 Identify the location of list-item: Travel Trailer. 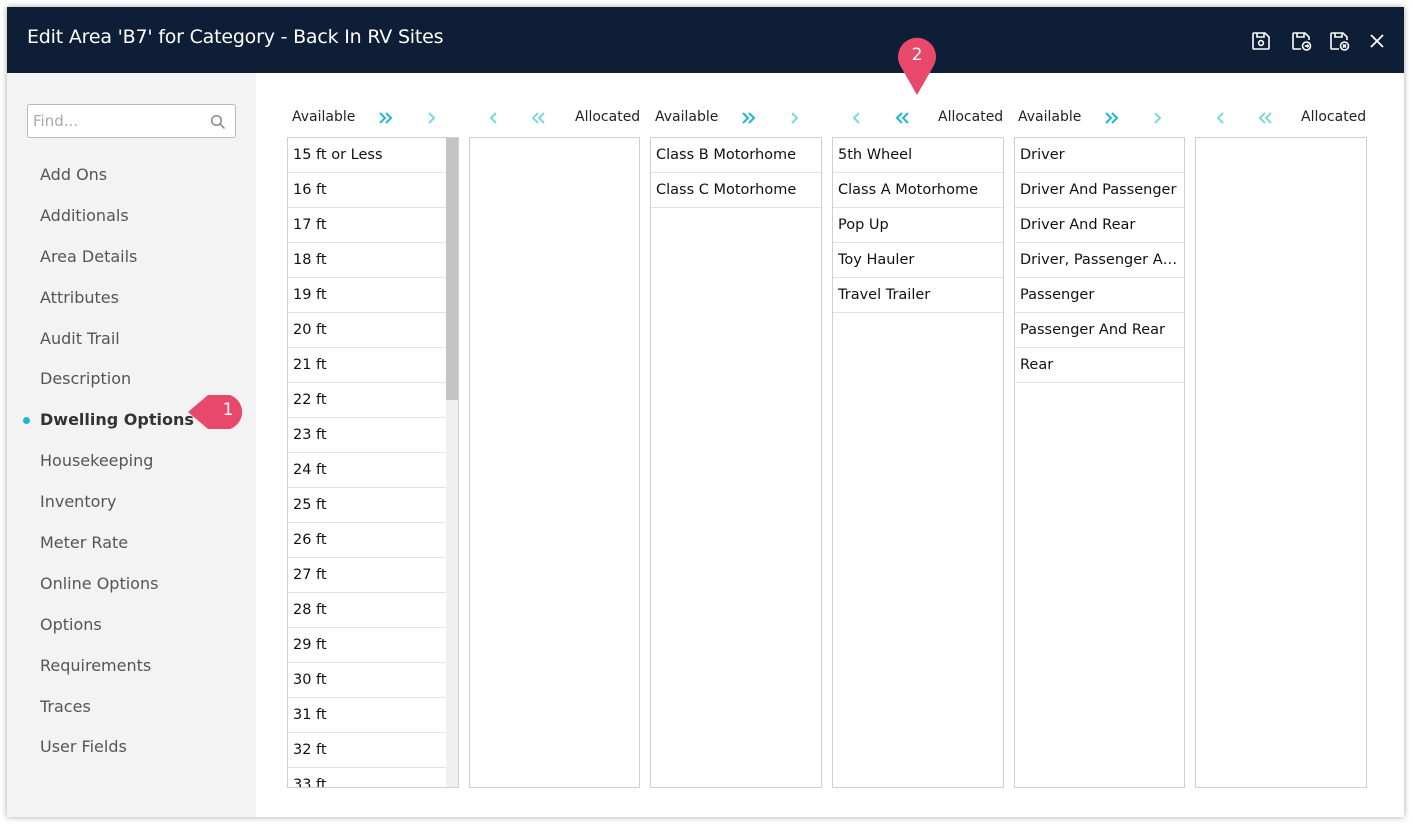
(918, 295).